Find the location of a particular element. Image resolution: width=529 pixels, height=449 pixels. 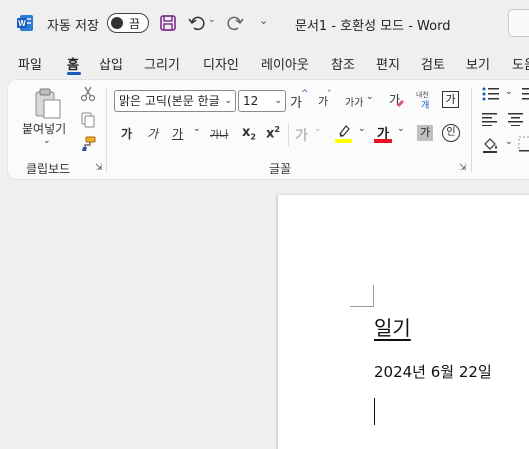

autosave-label: 자동 저장 is located at coordinates (73, 26).